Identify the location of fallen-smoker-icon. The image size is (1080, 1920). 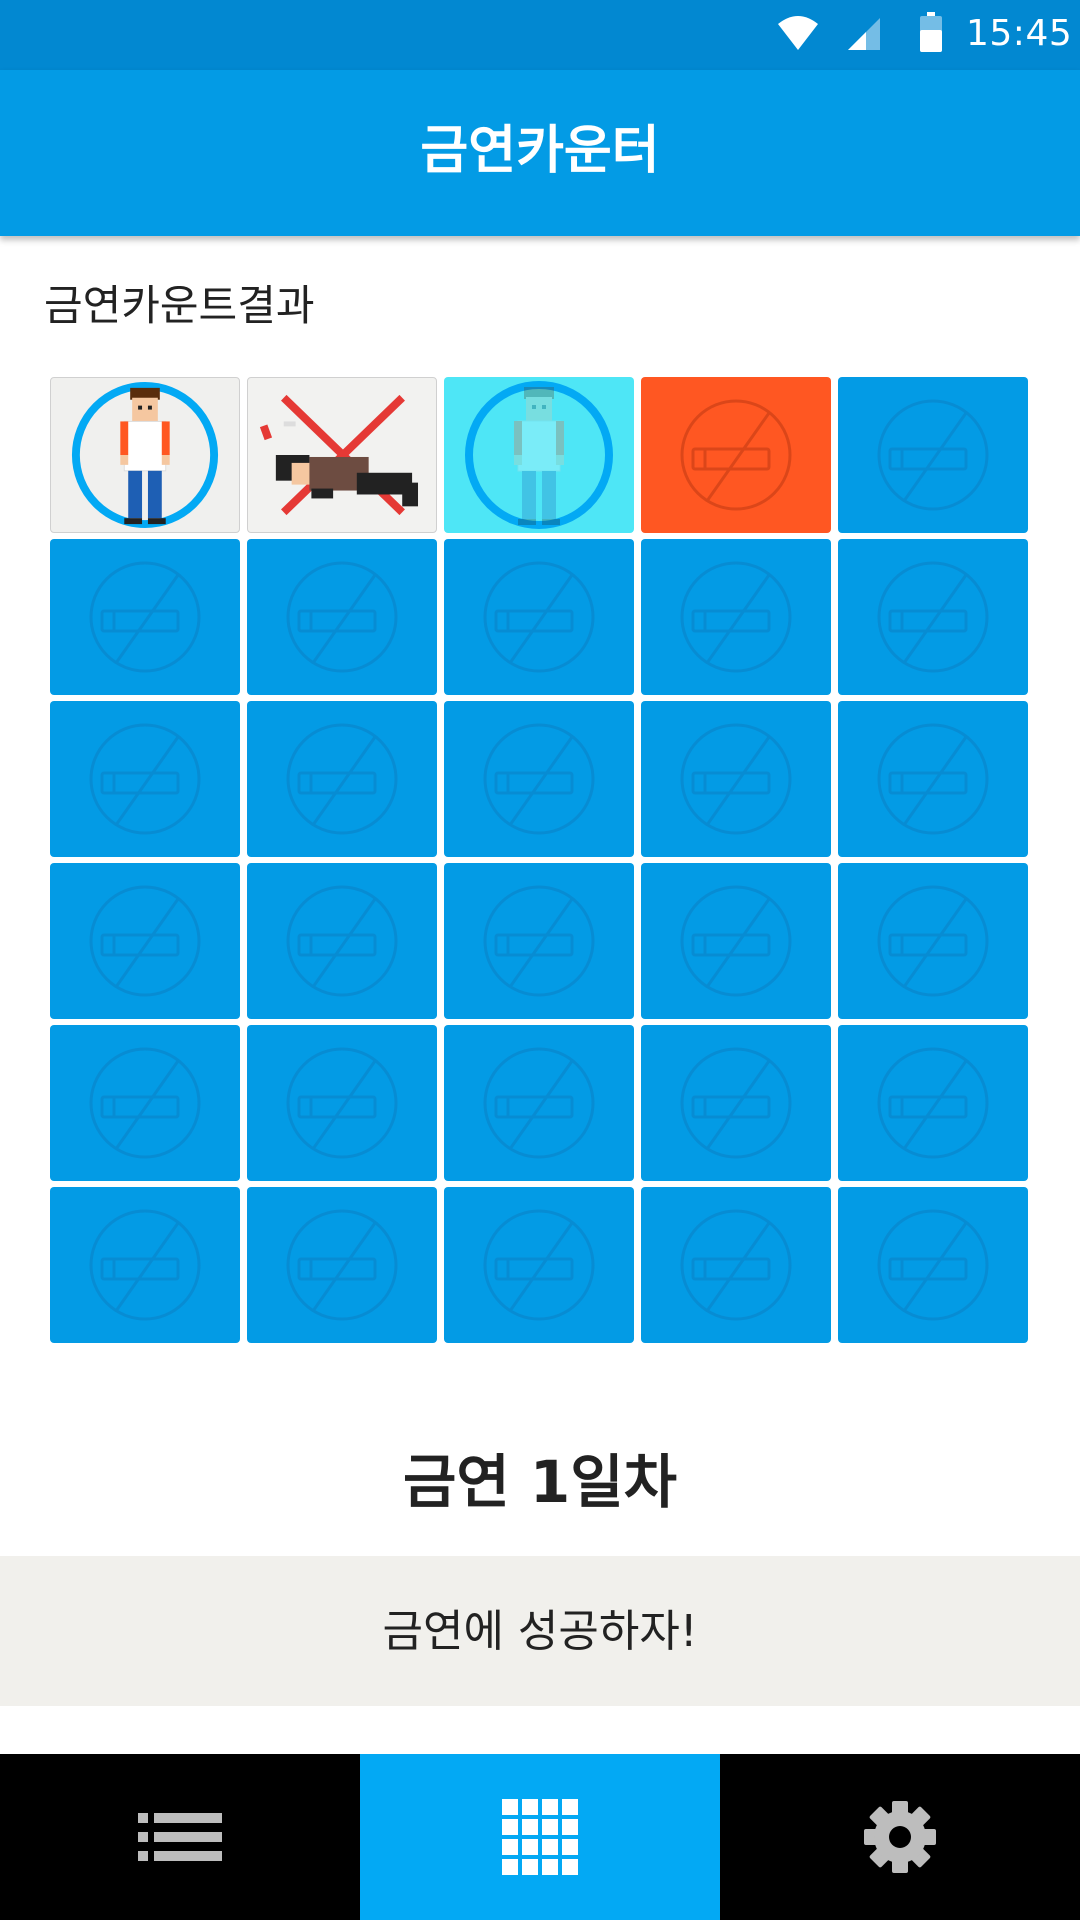
(339, 455).